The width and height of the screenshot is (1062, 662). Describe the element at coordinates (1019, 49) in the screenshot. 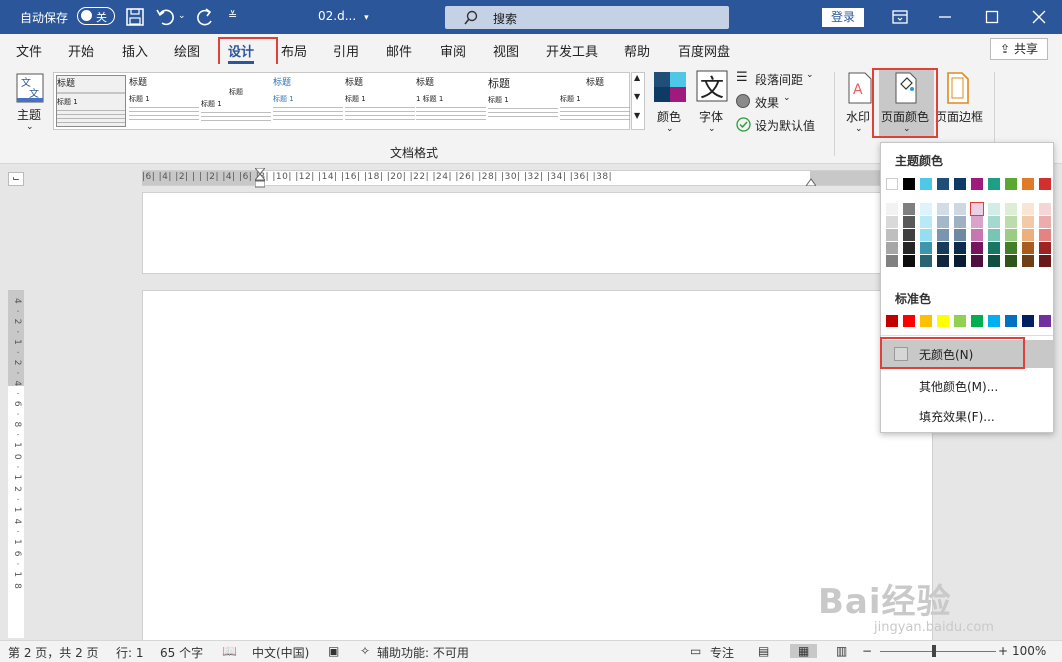

I see `share-button: ⇪ 共享` at that location.